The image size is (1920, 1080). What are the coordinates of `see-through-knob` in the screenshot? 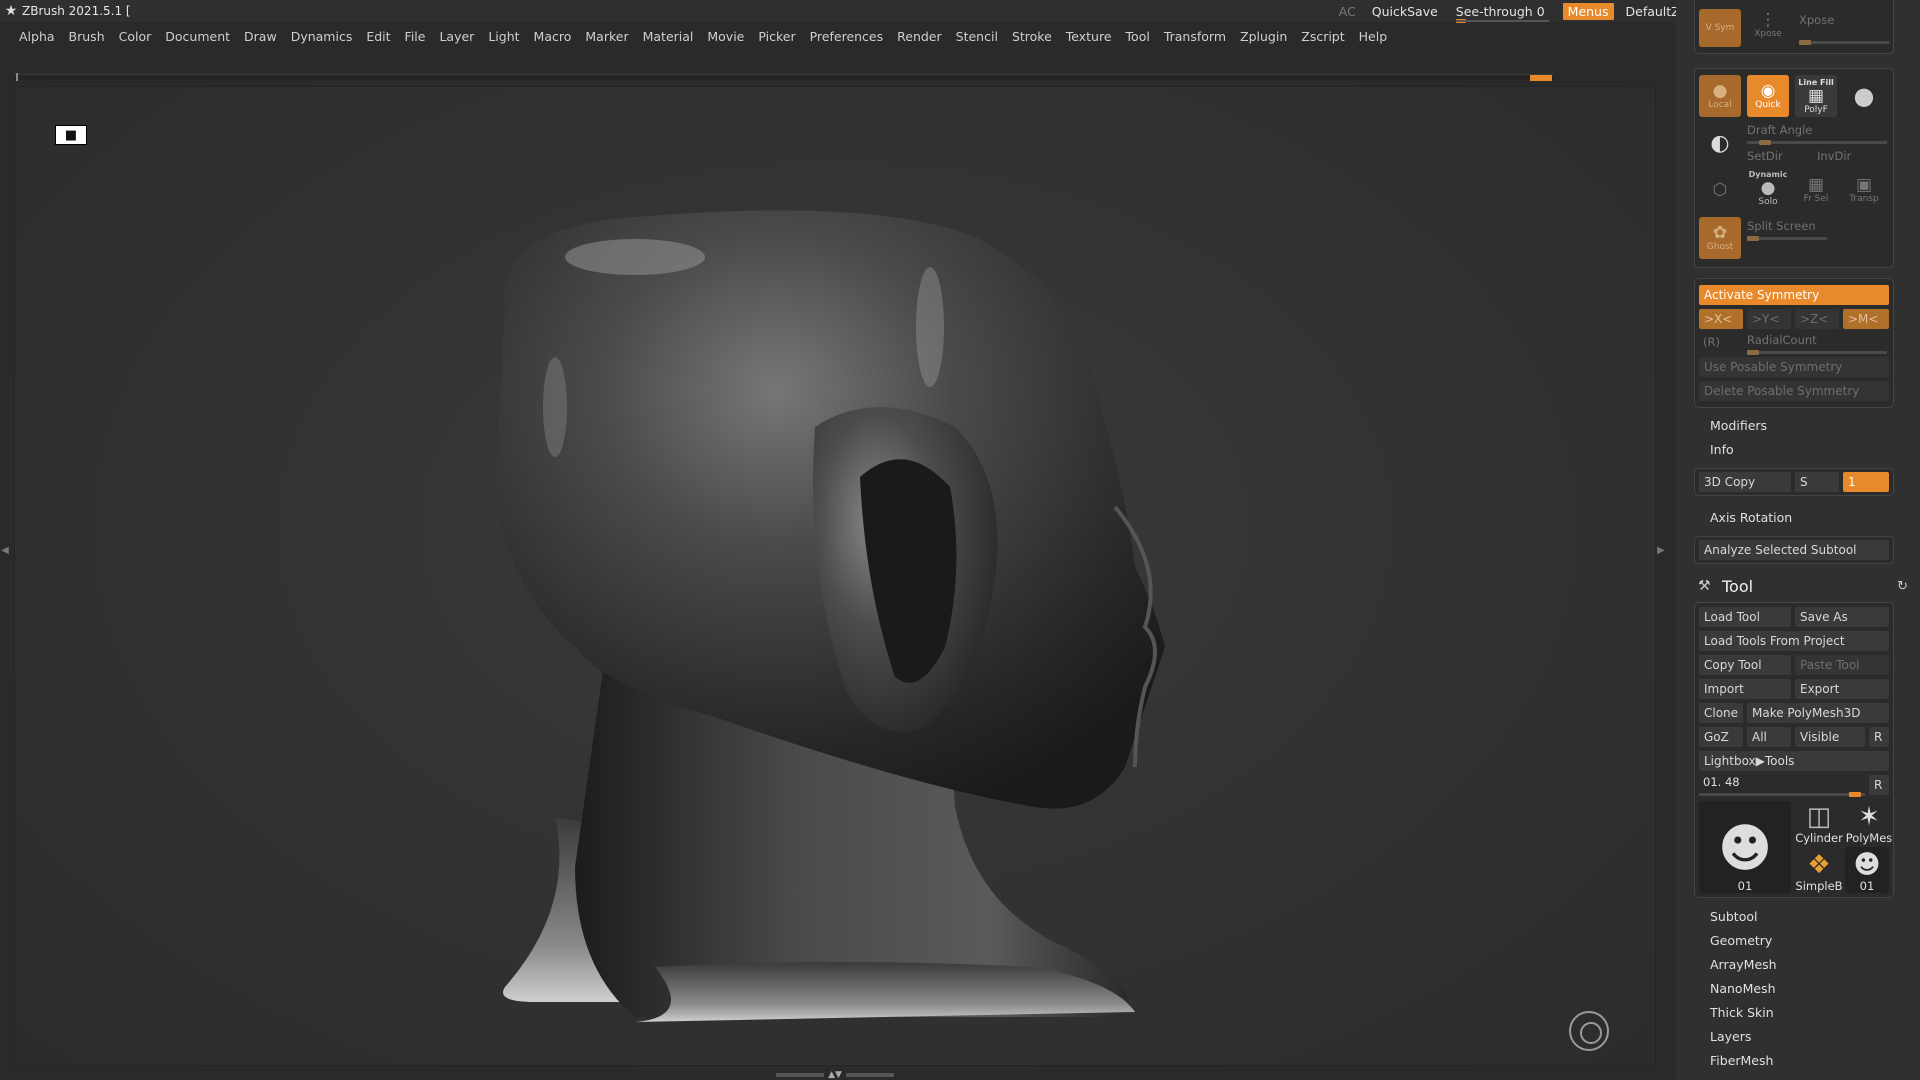 It's located at (1460, 20).